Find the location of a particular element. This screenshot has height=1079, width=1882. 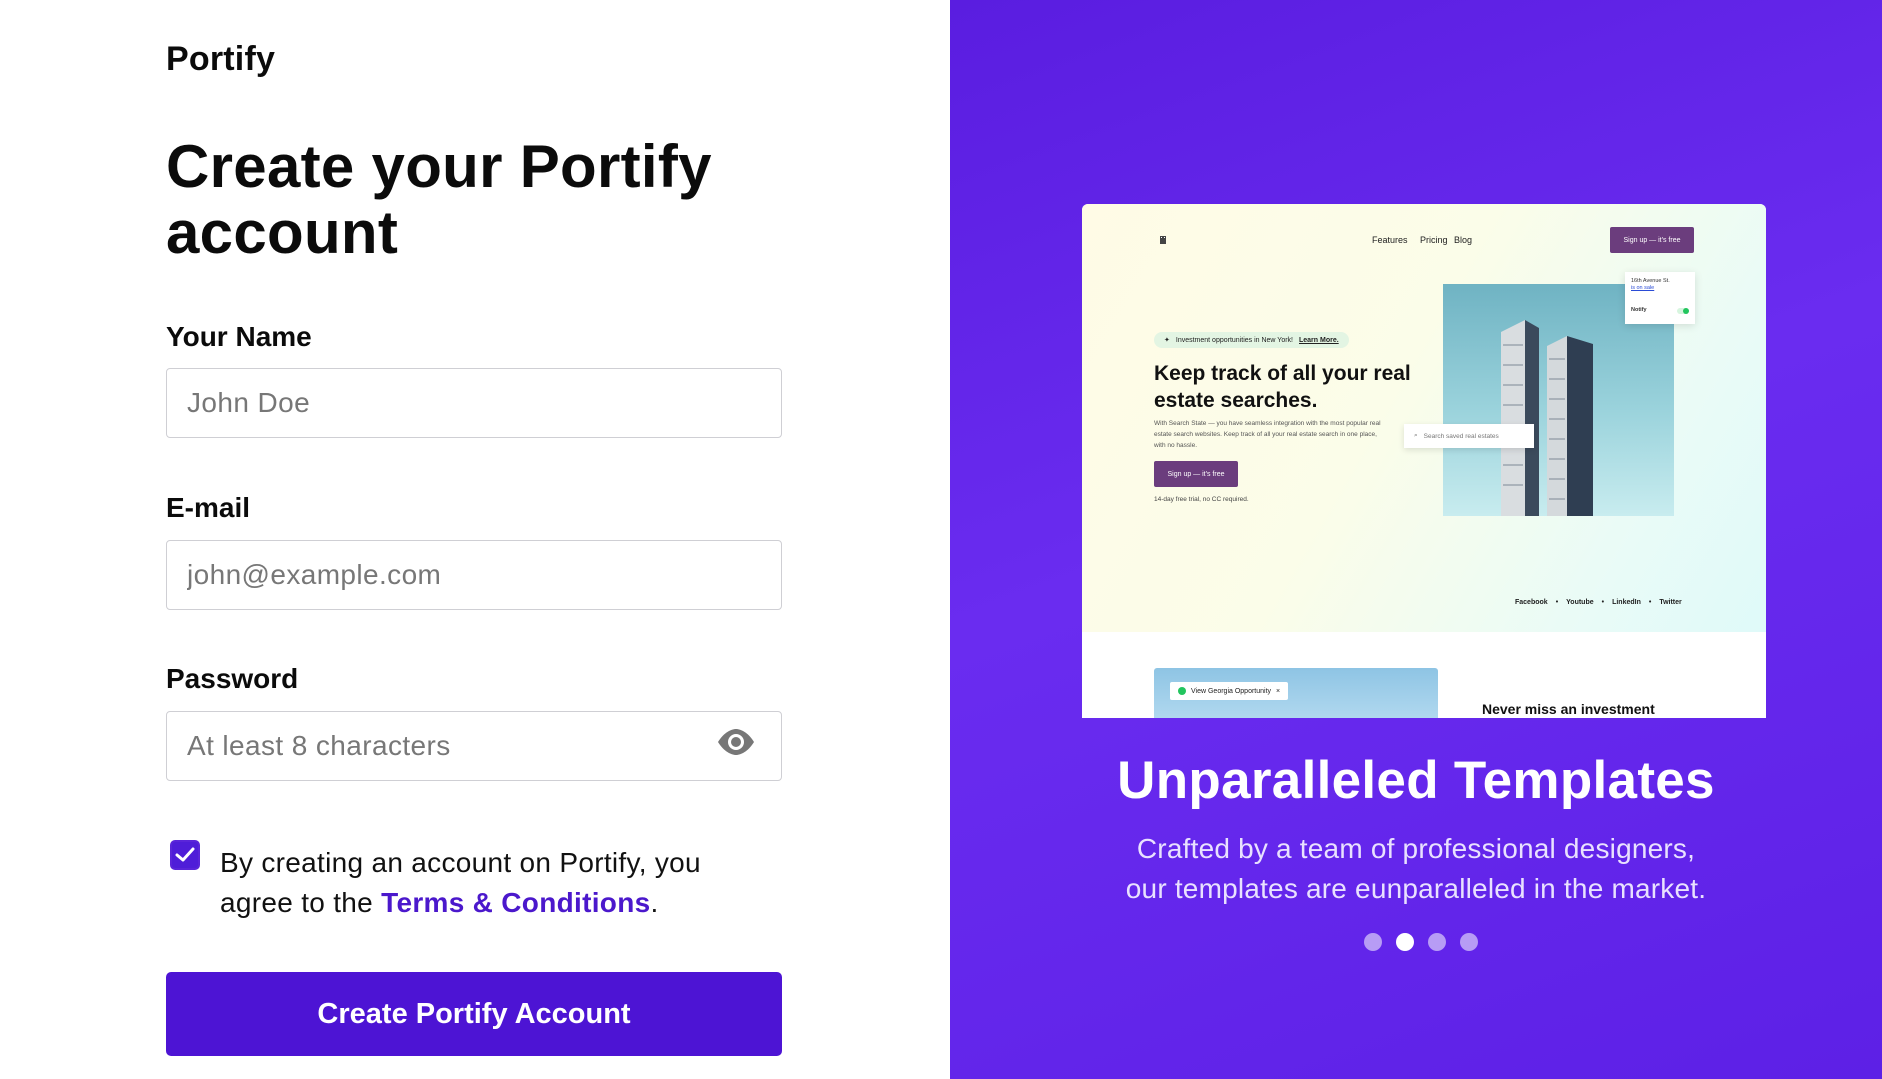

preview-search-placeholder: Search saved real estates is located at coordinates (1461, 436).